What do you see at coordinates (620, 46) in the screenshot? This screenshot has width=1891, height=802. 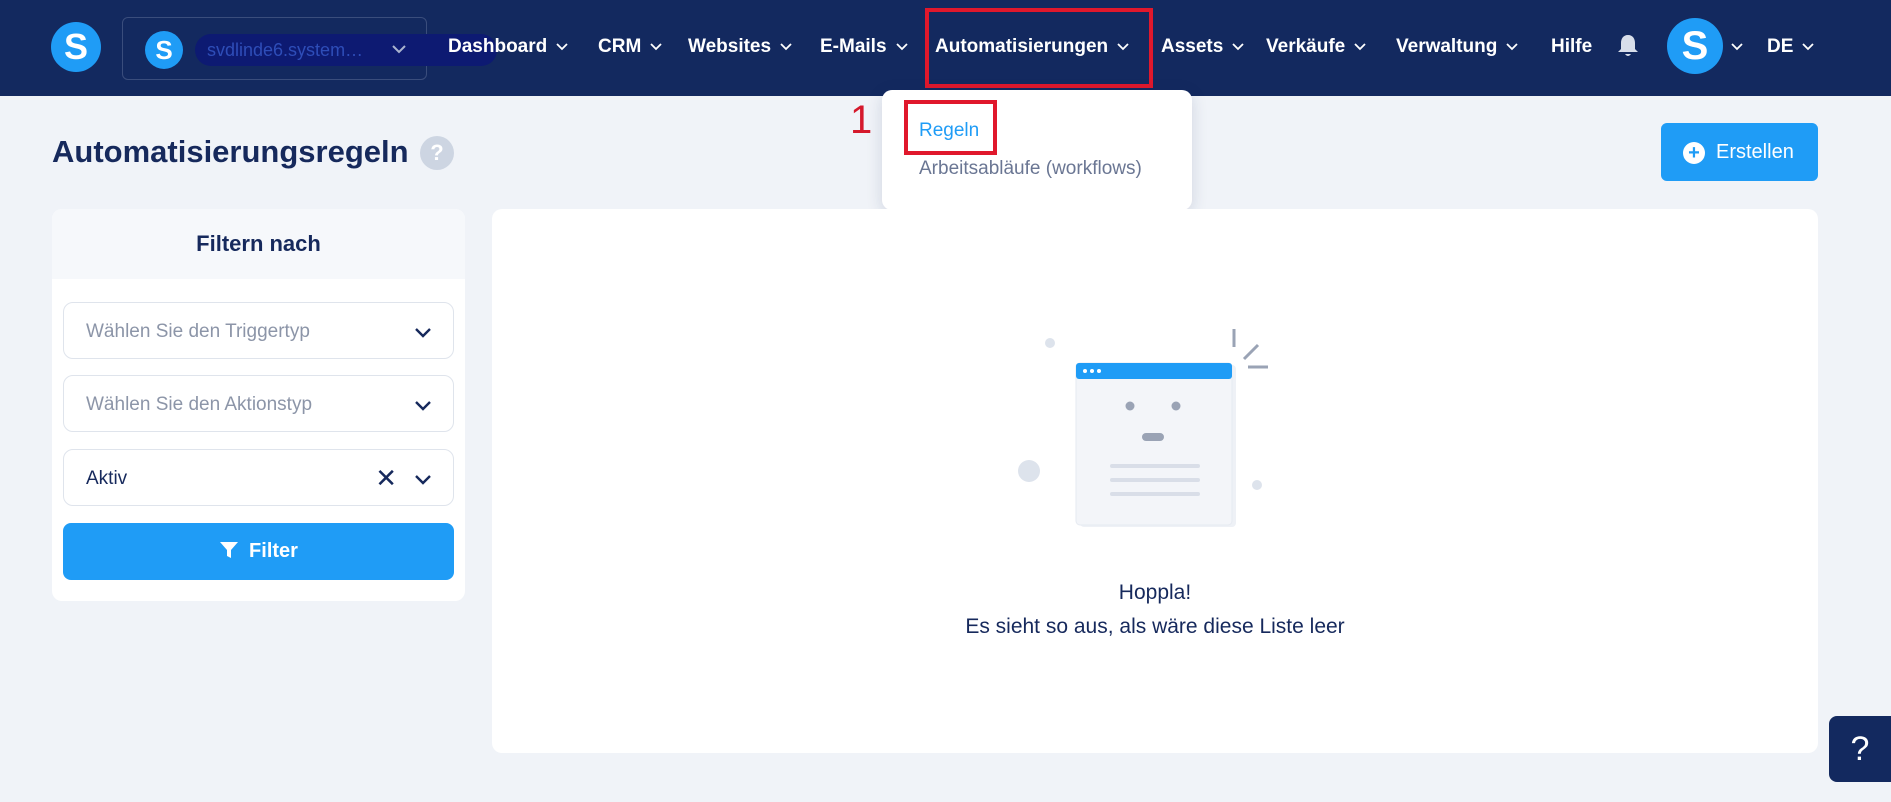 I see `nav-crm-label: CRM` at bounding box center [620, 46].